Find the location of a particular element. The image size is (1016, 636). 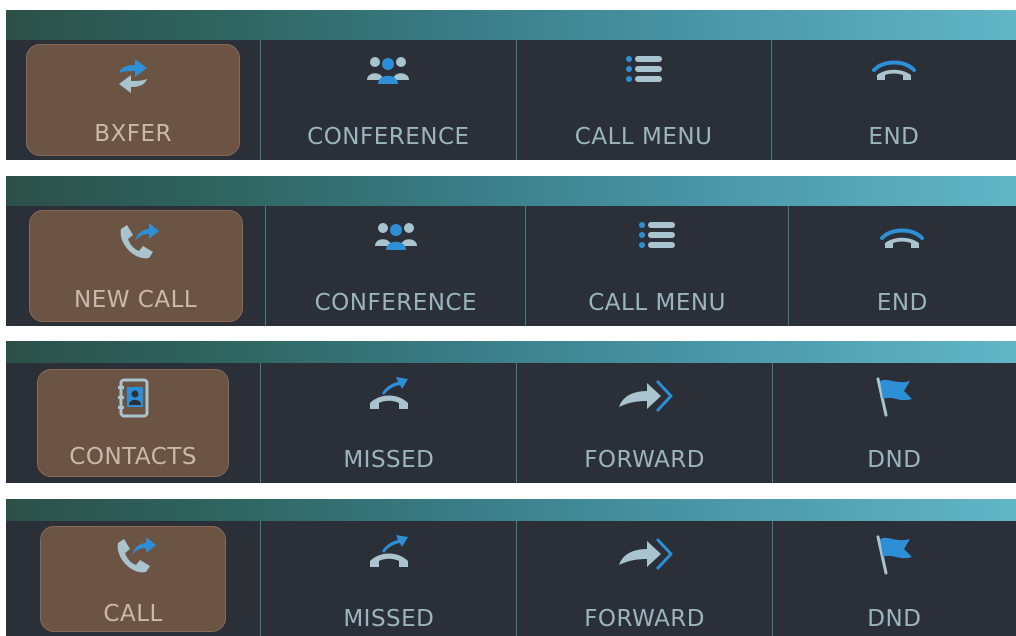

contacts-button: CONTACTS is located at coordinates (133, 423).